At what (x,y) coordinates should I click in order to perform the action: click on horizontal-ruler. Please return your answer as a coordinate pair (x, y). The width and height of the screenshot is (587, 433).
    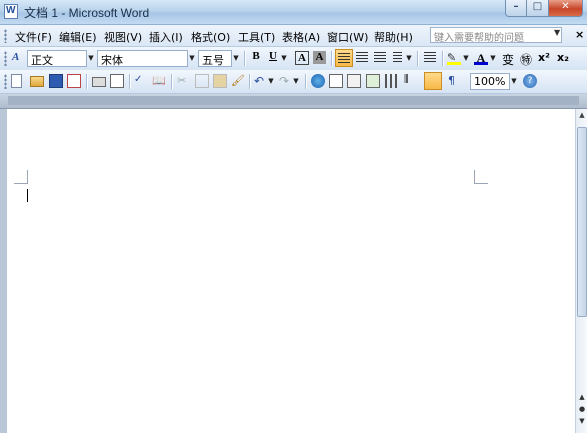
    Looking at the image, I should click on (293, 101).